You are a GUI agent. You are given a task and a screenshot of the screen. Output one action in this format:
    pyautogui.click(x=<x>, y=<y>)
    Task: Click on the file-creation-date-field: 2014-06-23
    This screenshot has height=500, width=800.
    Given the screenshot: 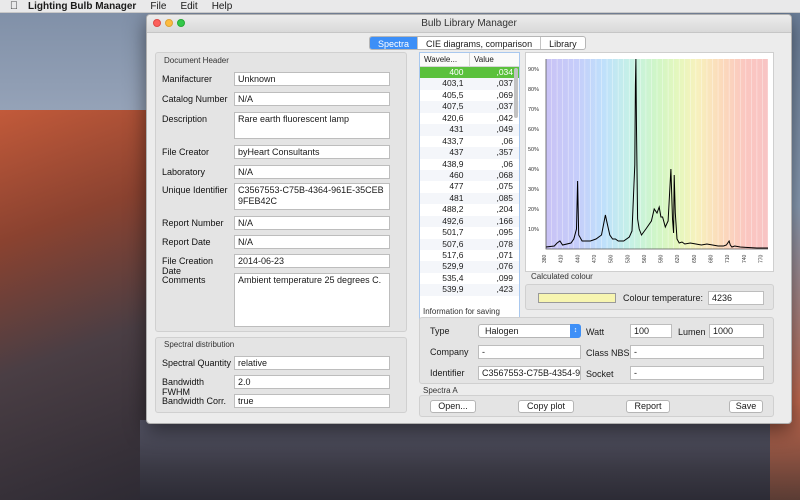 What is the action you would take?
    pyautogui.click(x=312, y=261)
    